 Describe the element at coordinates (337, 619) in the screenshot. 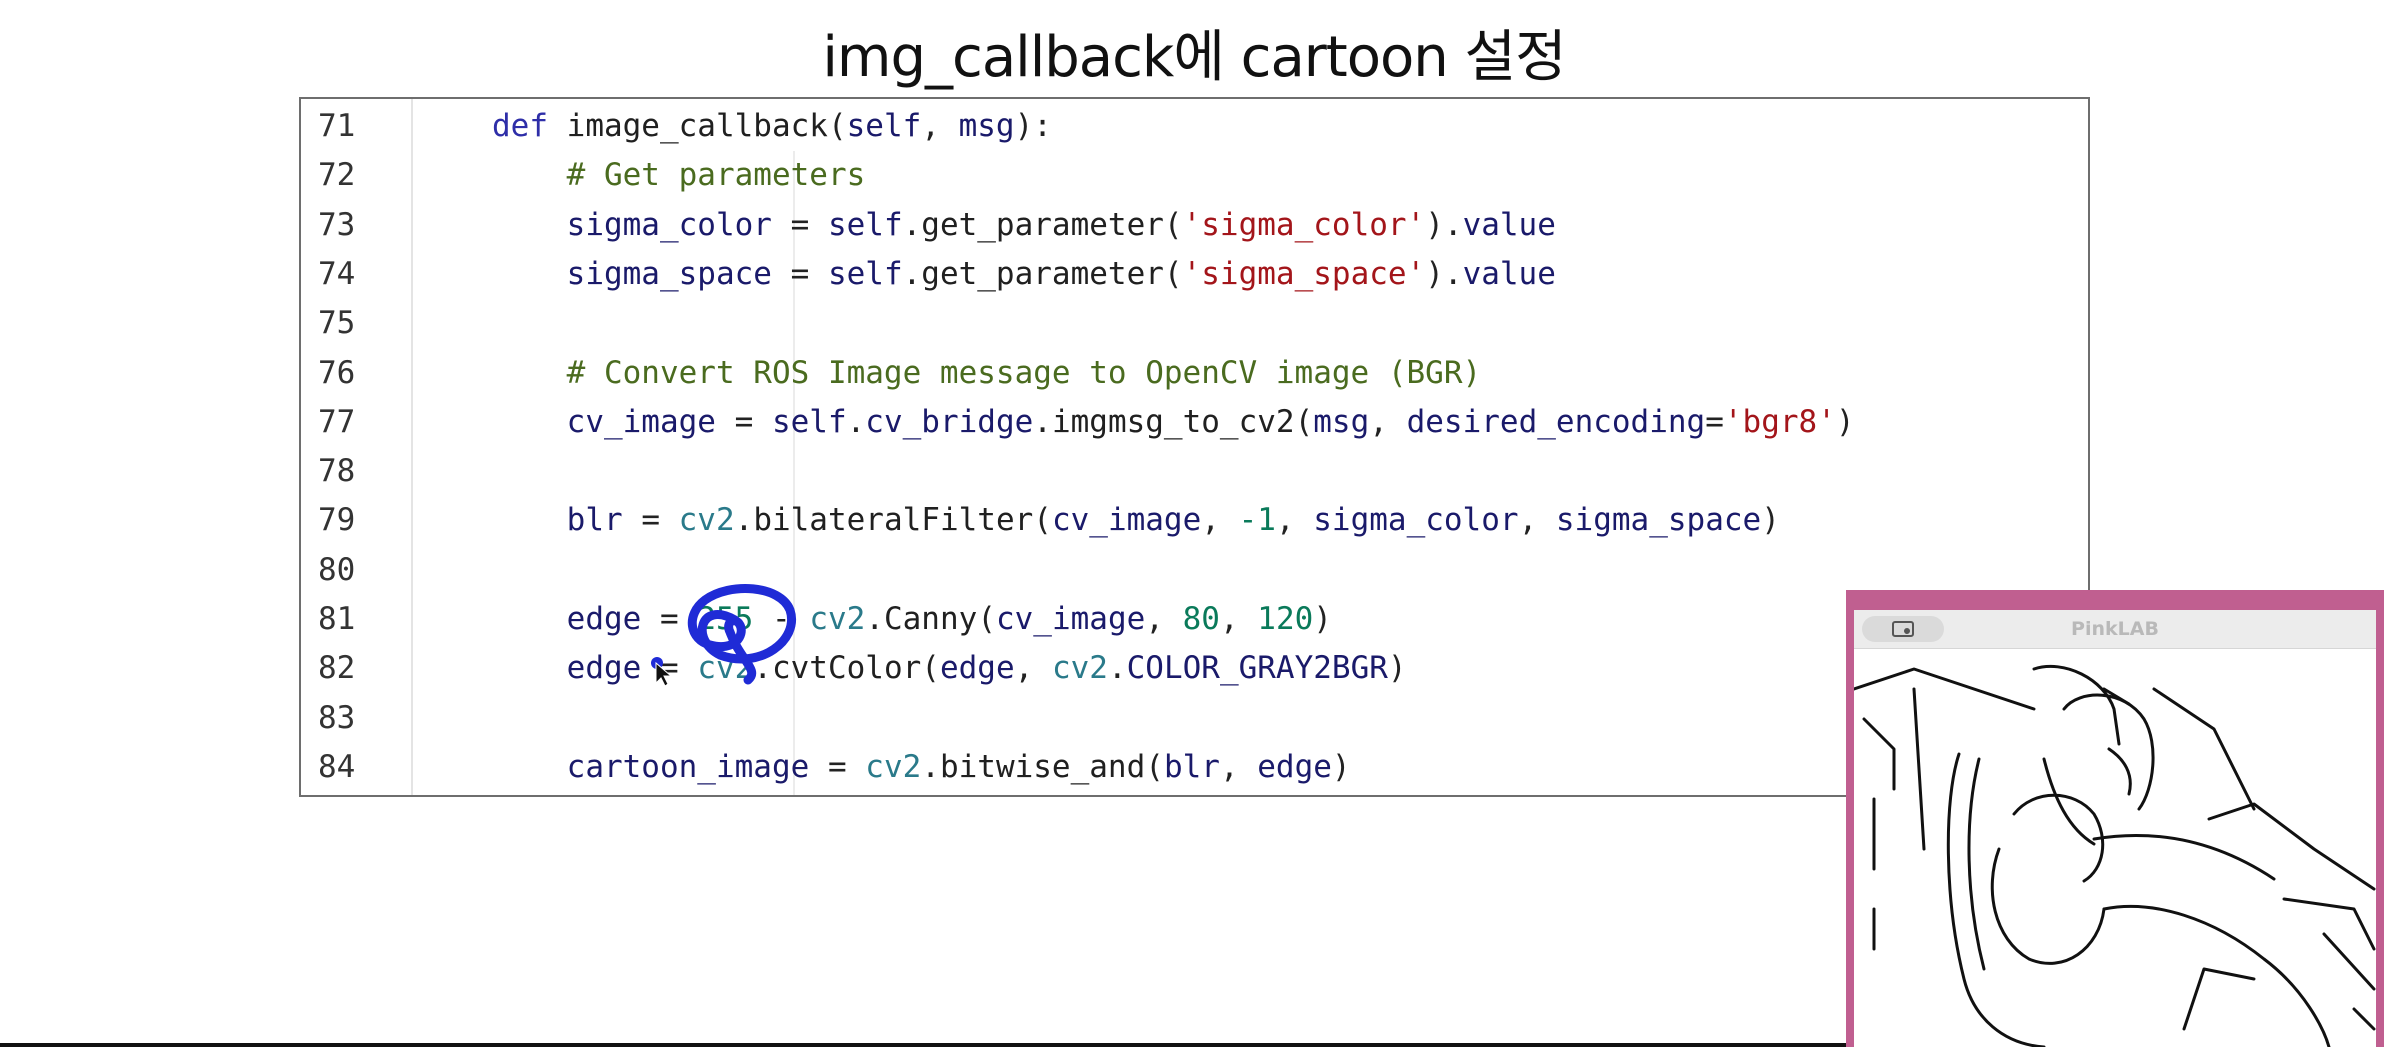

I see `line-number: 81` at that location.